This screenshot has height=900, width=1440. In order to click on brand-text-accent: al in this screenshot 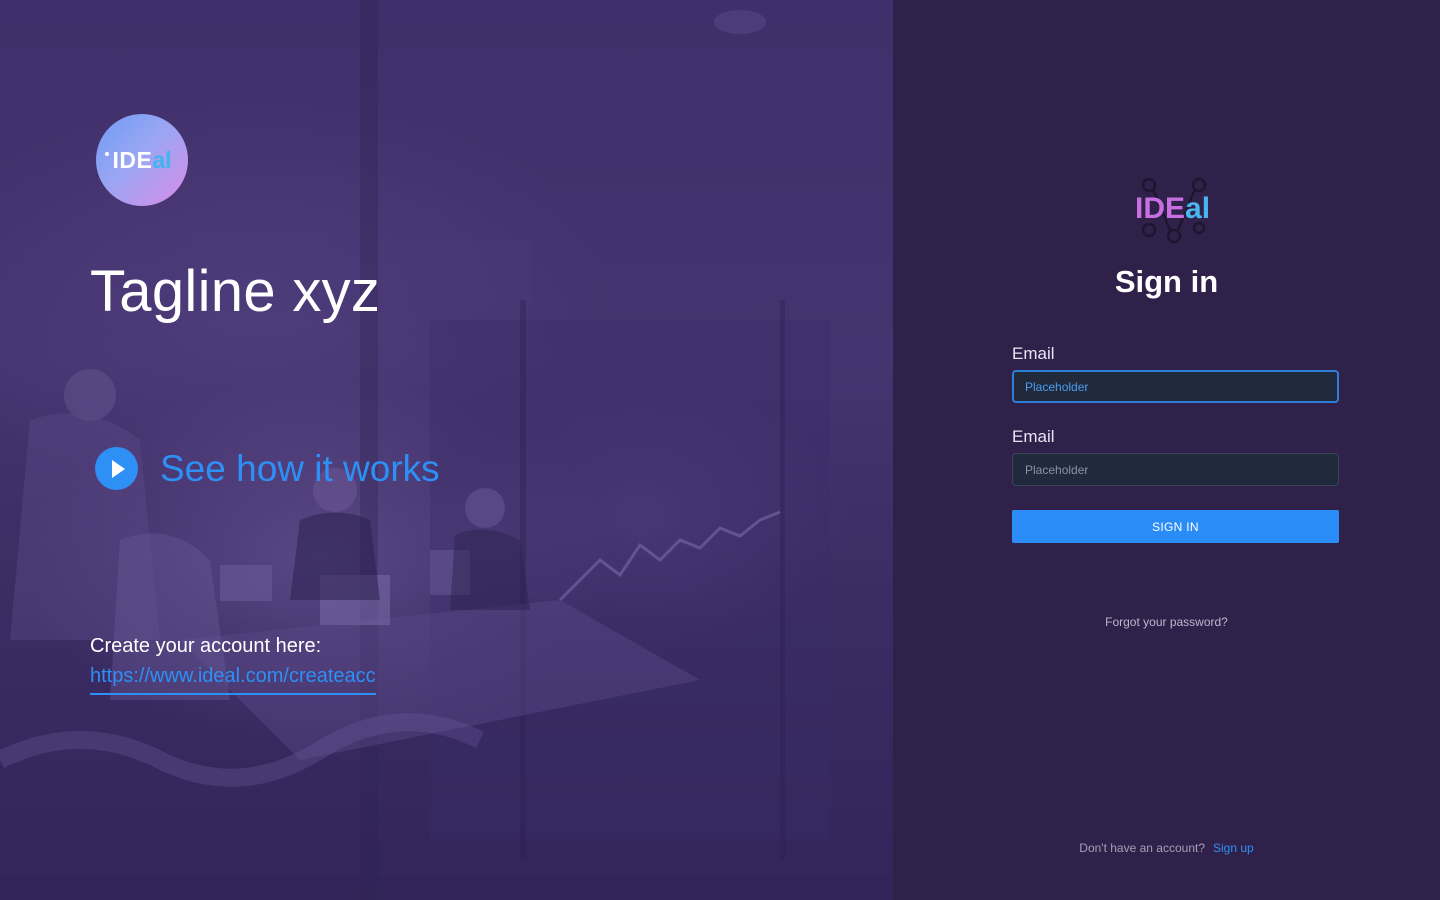, I will do `click(1198, 208)`.